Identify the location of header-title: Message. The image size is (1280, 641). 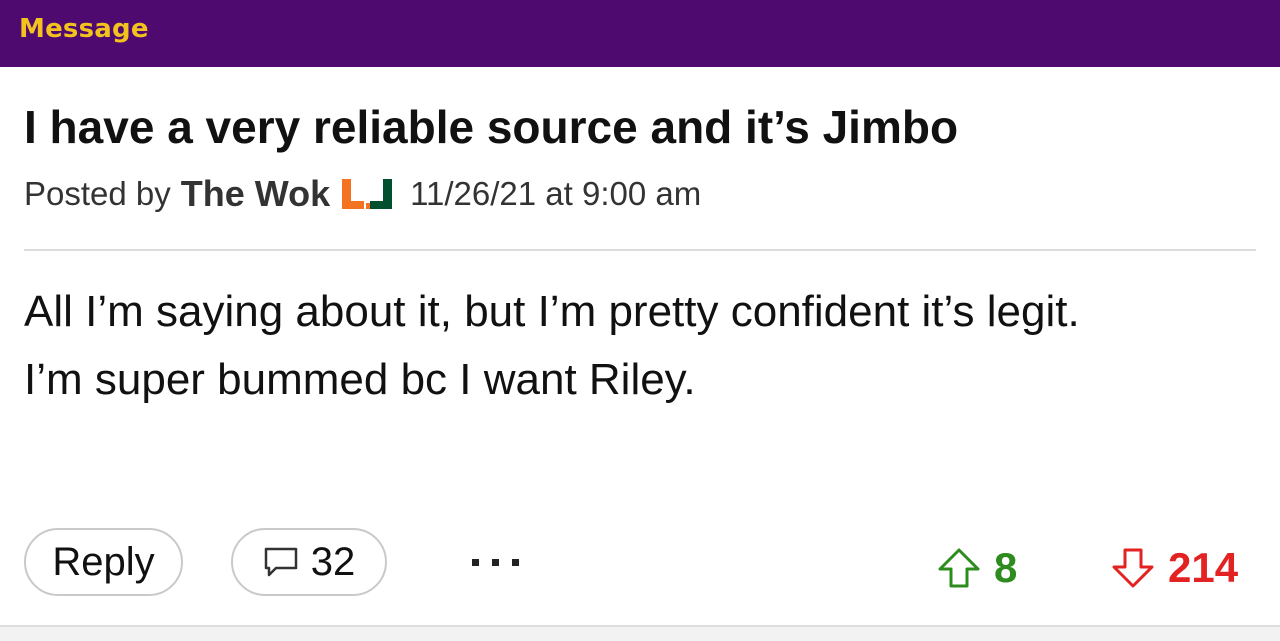
(84, 29).